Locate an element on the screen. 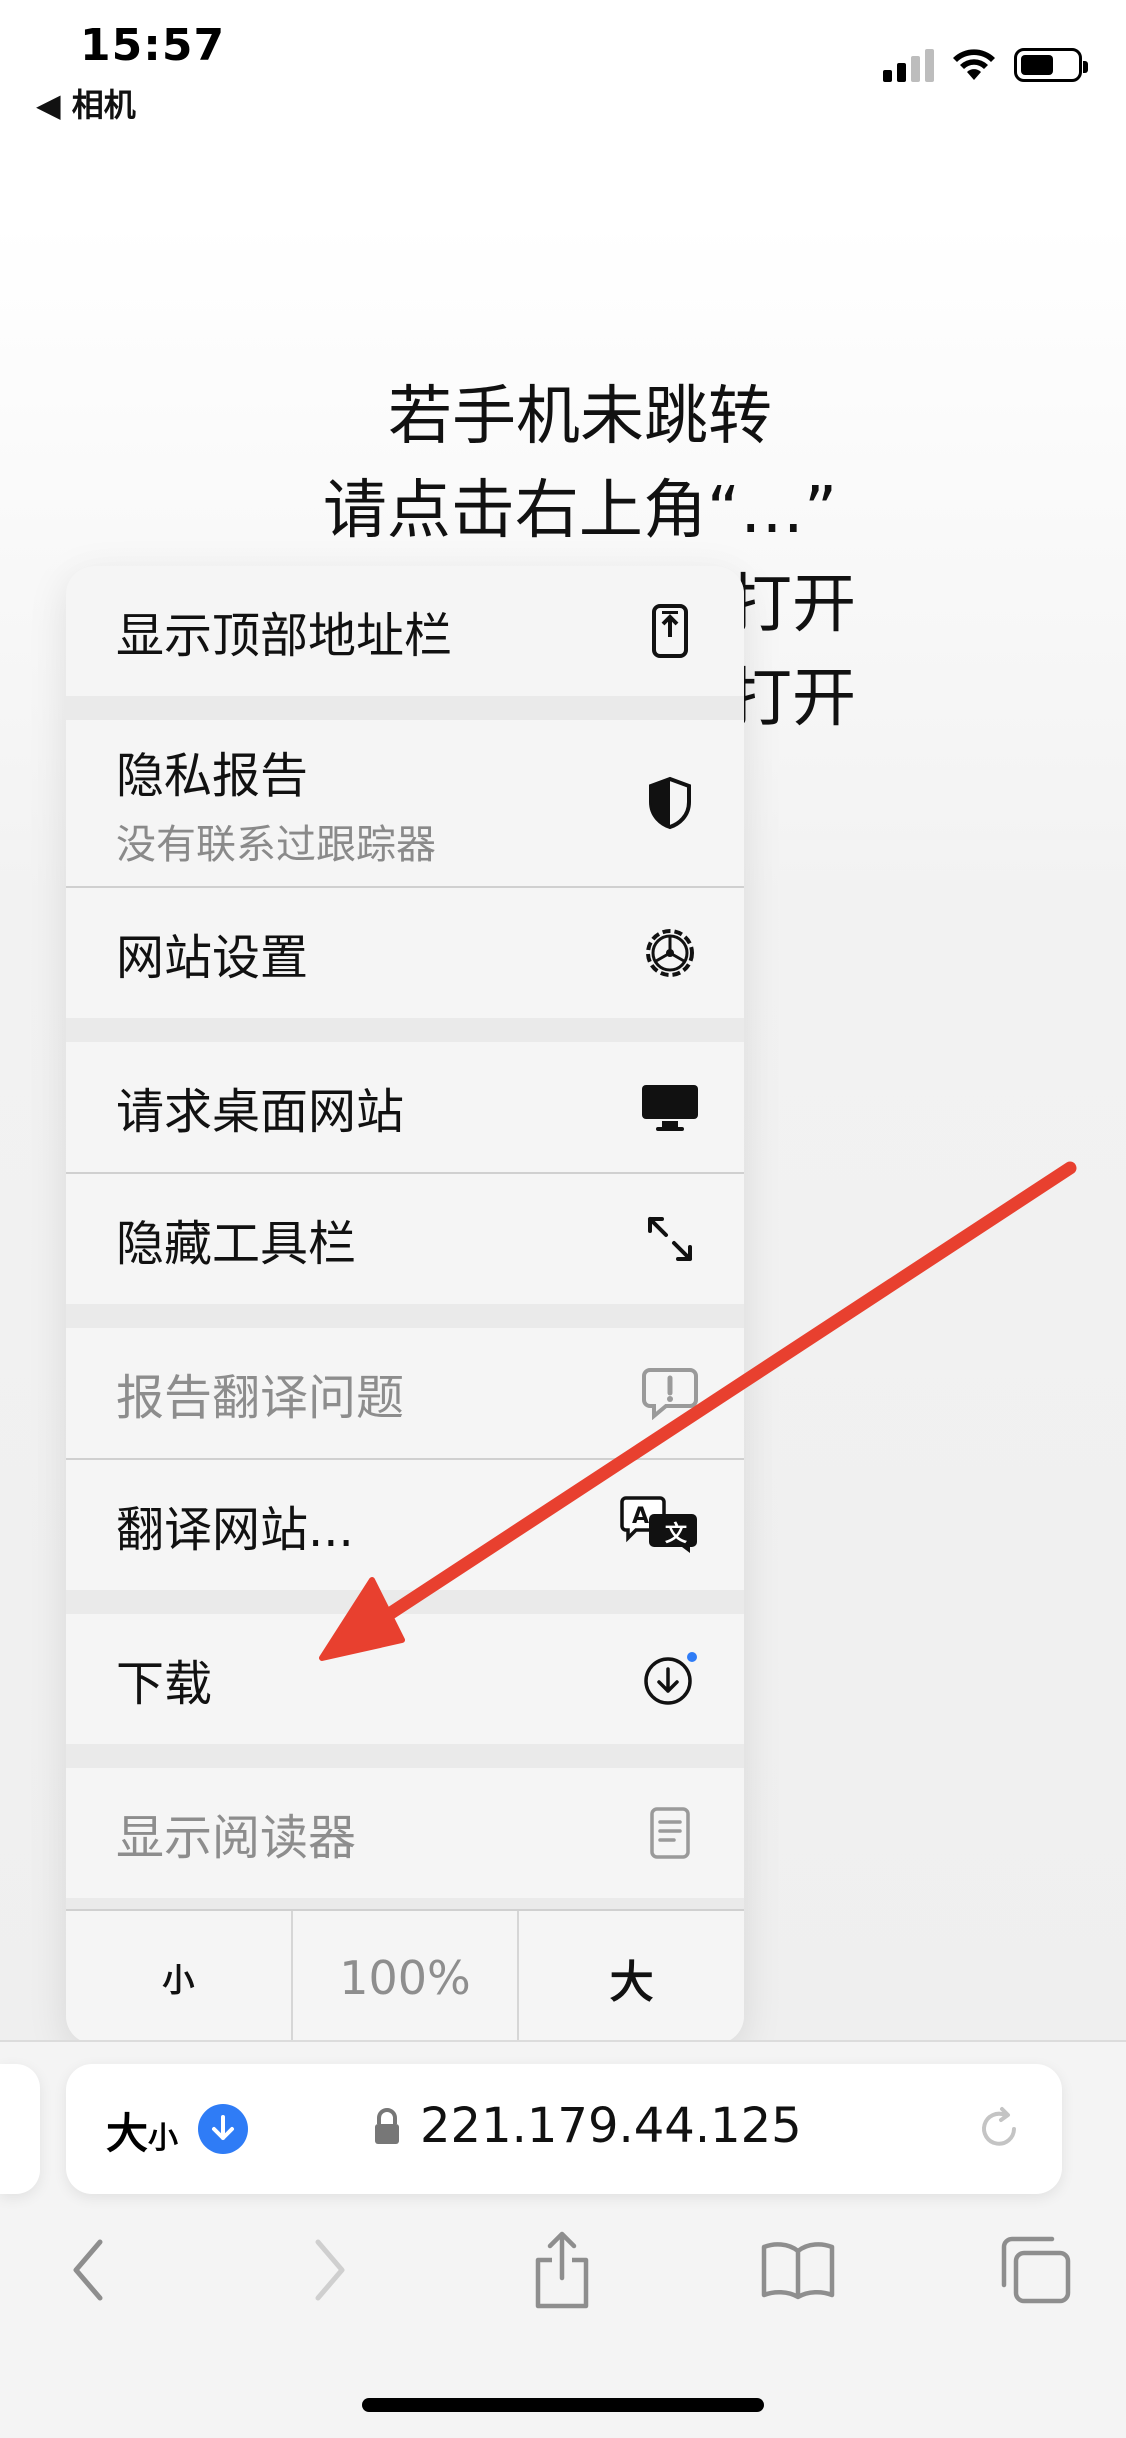  previous-tab-edge is located at coordinates (20, 2129).